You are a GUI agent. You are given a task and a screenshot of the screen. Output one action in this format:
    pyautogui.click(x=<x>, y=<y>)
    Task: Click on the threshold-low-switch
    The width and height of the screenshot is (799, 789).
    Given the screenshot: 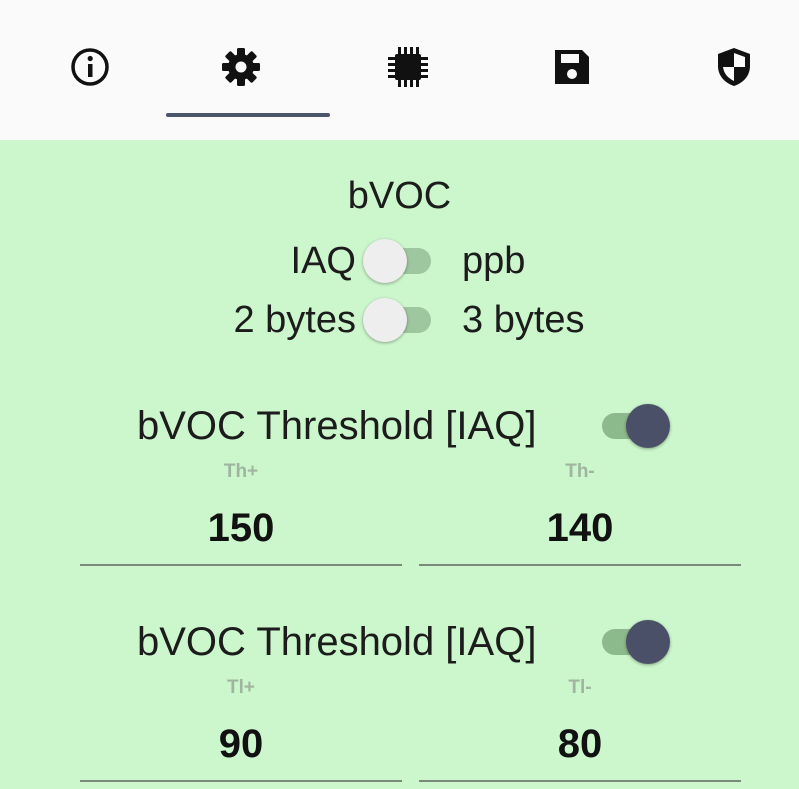 What is the action you would take?
    pyautogui.click(x=633, y=642)
    